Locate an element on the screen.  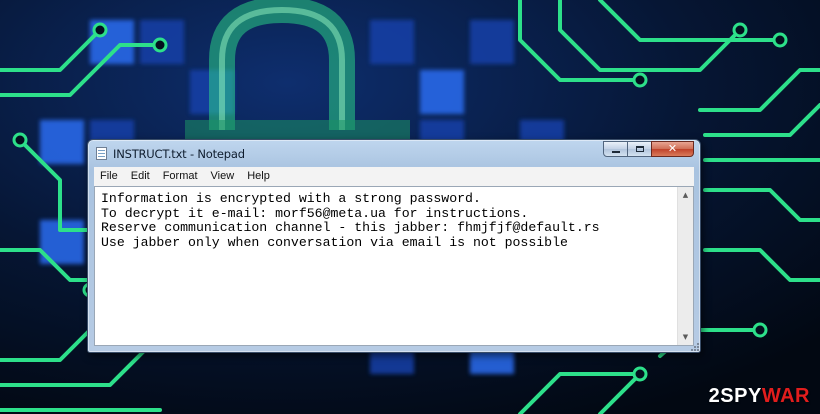
minimize-icon is located at coordinates (616, 152).